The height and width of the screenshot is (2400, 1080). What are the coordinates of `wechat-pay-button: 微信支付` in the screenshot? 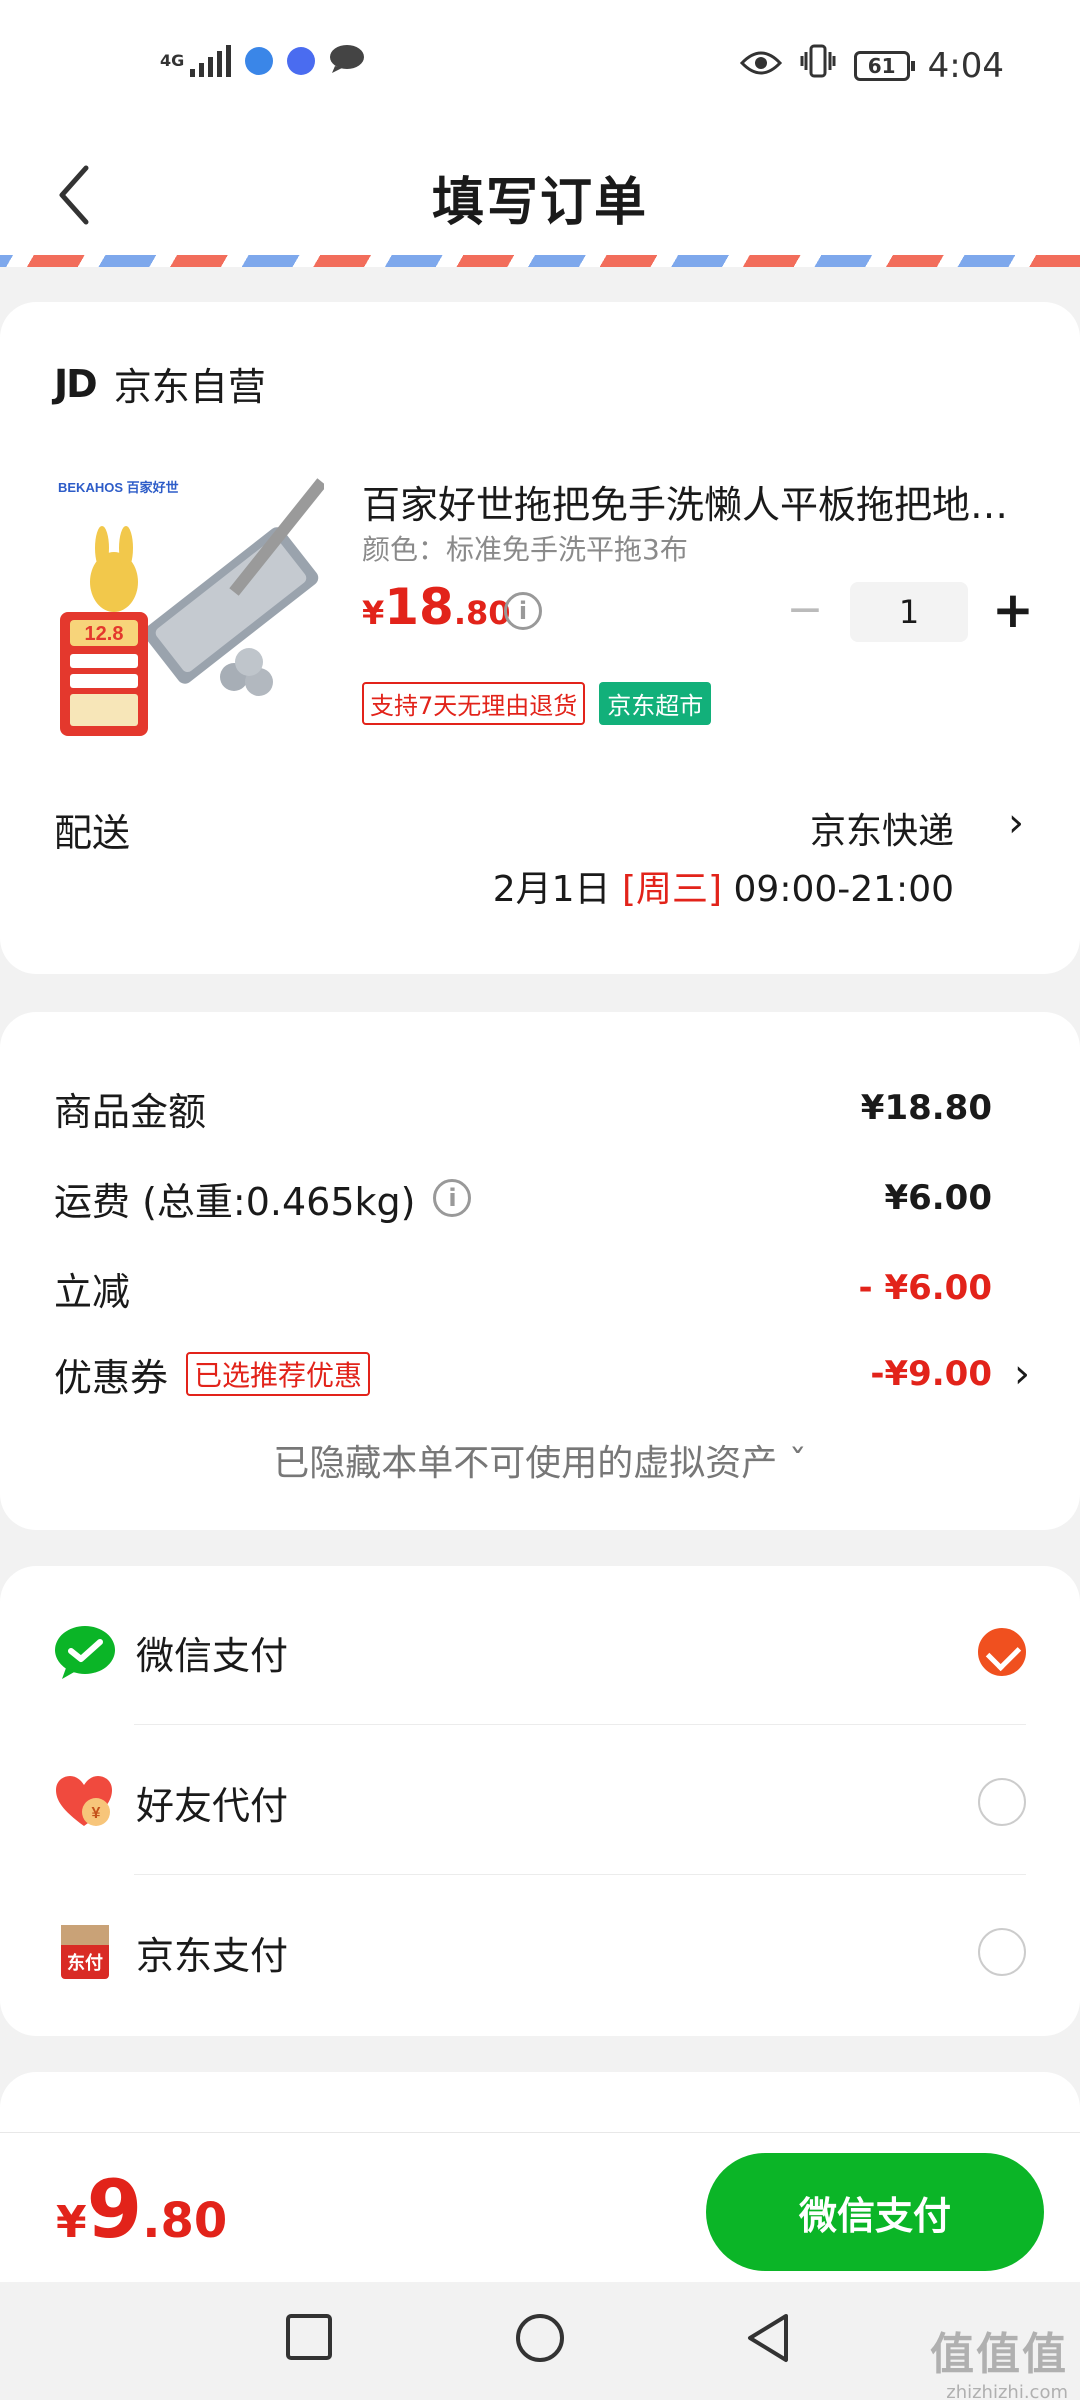 It's located at (875, 2212).